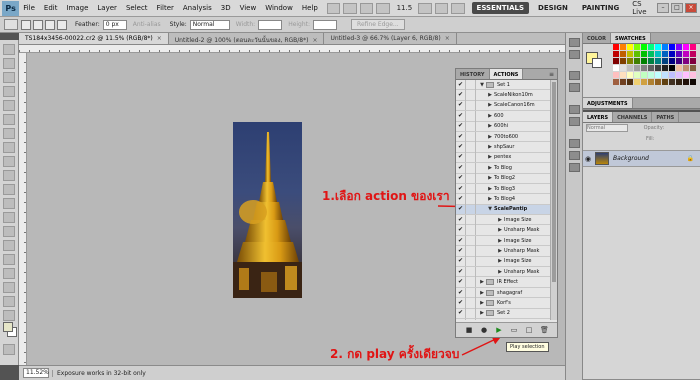 This screenshot has height=380, width=700. Describe the element at coordinates (248, 8) in the screenshot. I see `menu-view: View` at that location.